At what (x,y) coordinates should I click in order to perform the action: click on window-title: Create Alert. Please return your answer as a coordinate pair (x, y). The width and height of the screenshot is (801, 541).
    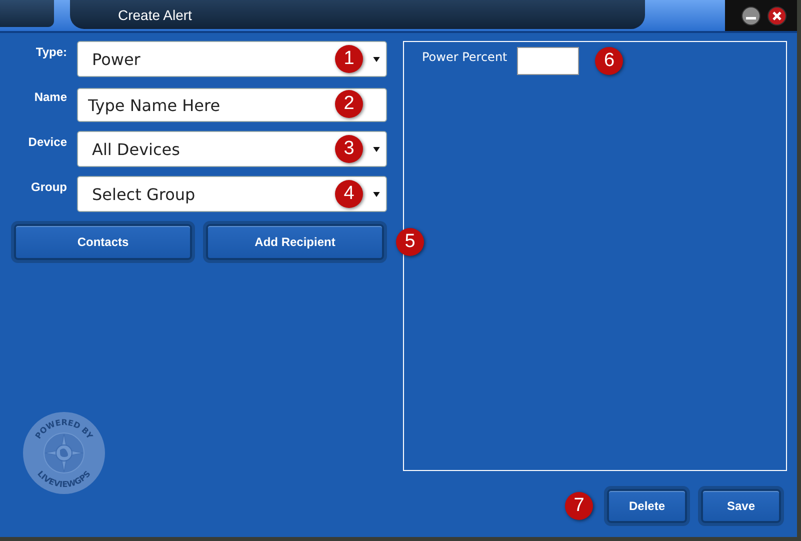
    Looking at the image, I should click on (155, 14).